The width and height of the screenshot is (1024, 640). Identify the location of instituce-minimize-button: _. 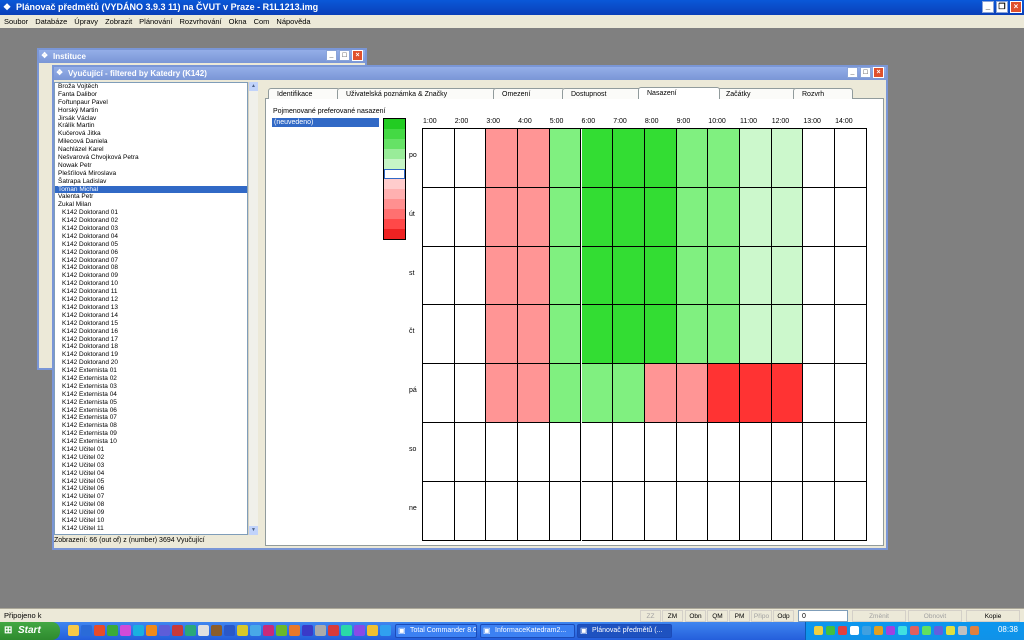
(331, 55).